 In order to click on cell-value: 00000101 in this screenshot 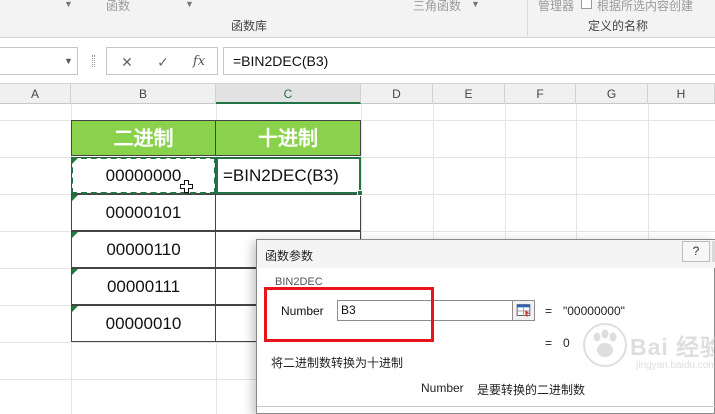, I will do `click(143, 212)`.